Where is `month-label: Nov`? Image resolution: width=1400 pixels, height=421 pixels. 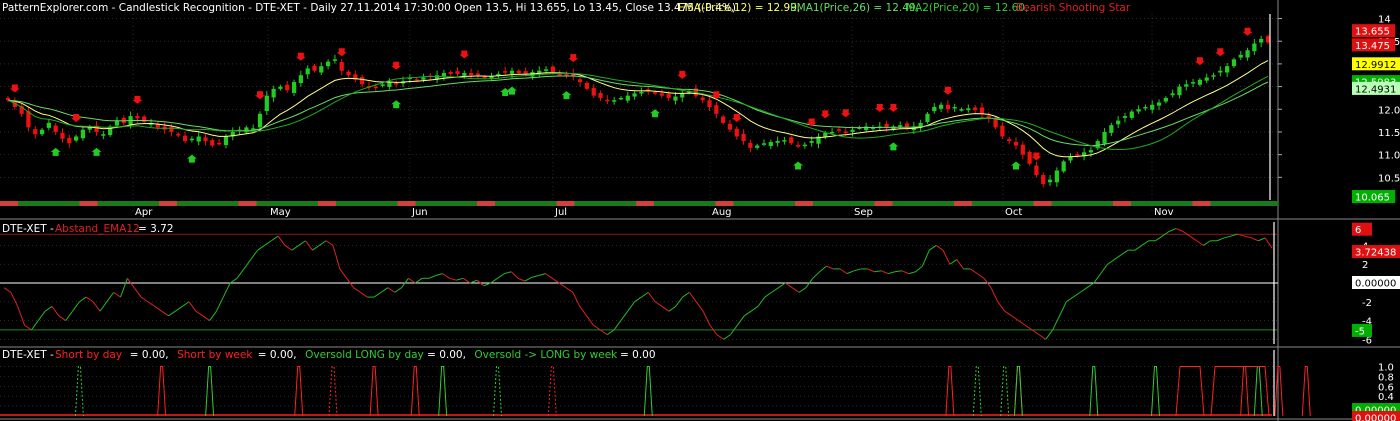 month-label: Nov is located at coordinates (1164, 212).